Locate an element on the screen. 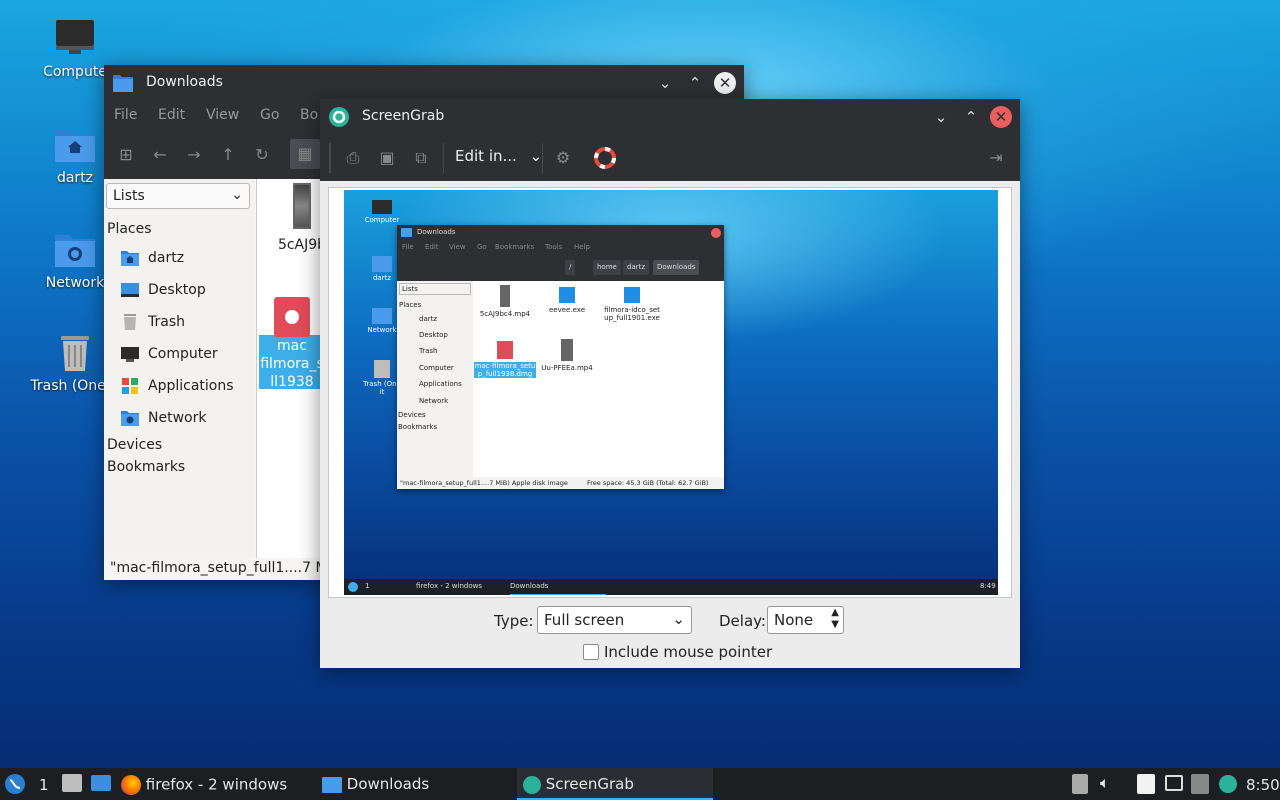  exit-icon: ⇥ is located at coordinates (996, 158).